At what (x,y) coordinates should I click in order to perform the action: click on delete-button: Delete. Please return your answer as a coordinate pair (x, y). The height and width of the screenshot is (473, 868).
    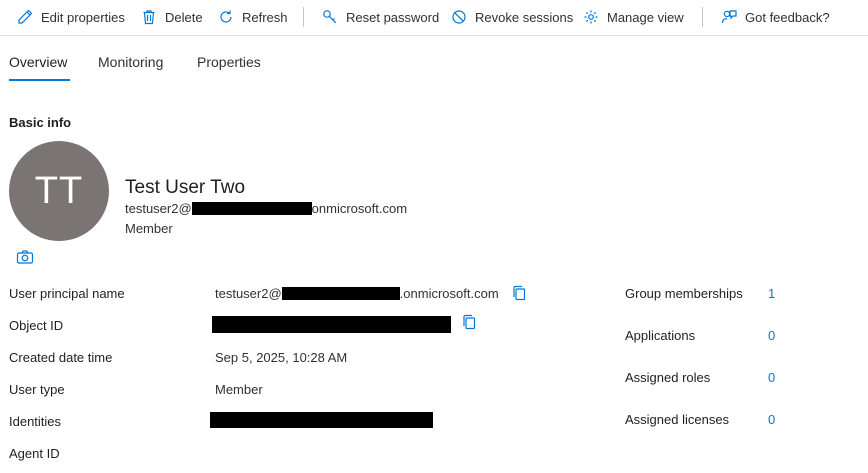
    Looking at the image, I should click on (172, 17).